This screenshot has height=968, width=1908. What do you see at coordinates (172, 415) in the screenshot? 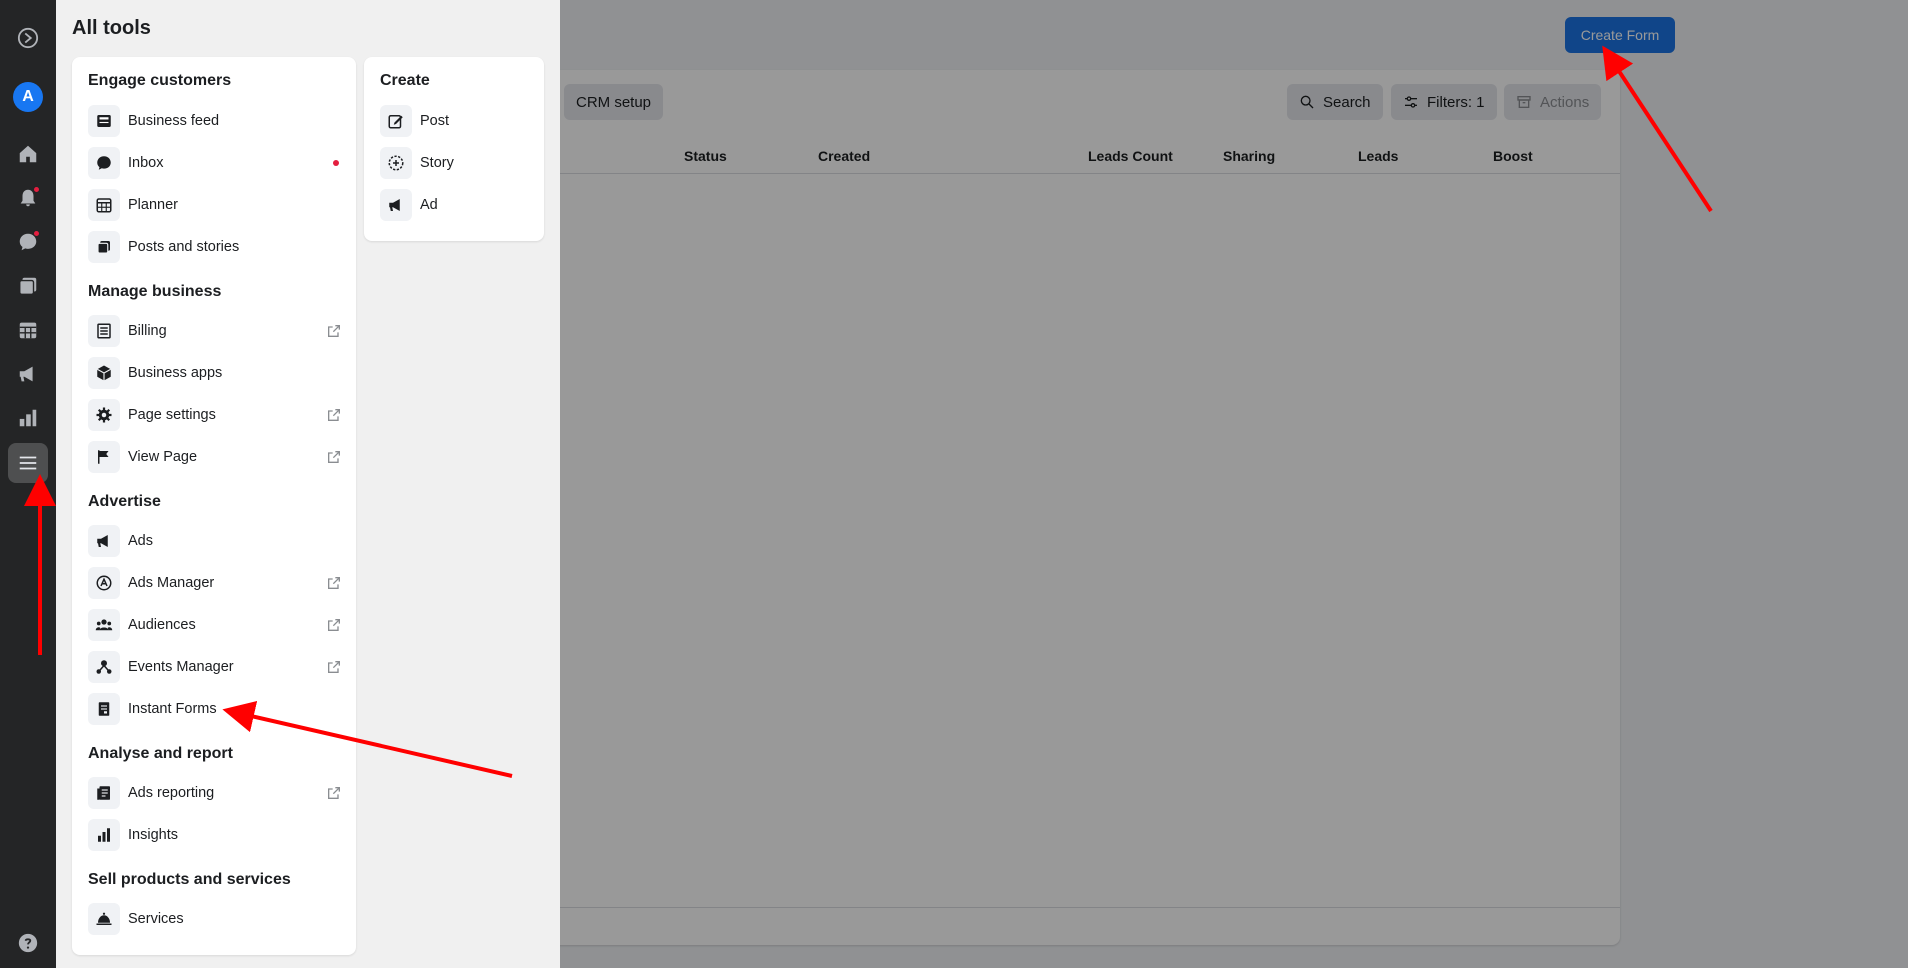
I see `tool-label: Page settings` at bounding box center [172, 415].